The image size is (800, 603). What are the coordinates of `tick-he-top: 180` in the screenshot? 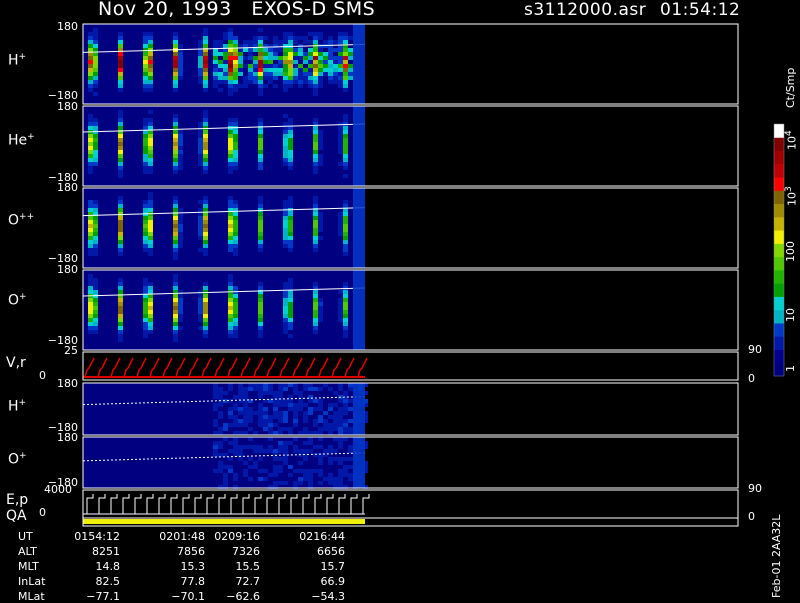 It's located at (67, 106).